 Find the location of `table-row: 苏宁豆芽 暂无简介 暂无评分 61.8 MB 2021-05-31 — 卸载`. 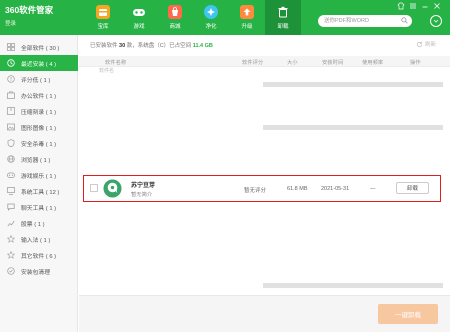

table-row: 苏宁豆芽 暂无简介 暂无评分 61.8 MB 2021-05-31 — 卸载 is located at coordinates (262, 188).